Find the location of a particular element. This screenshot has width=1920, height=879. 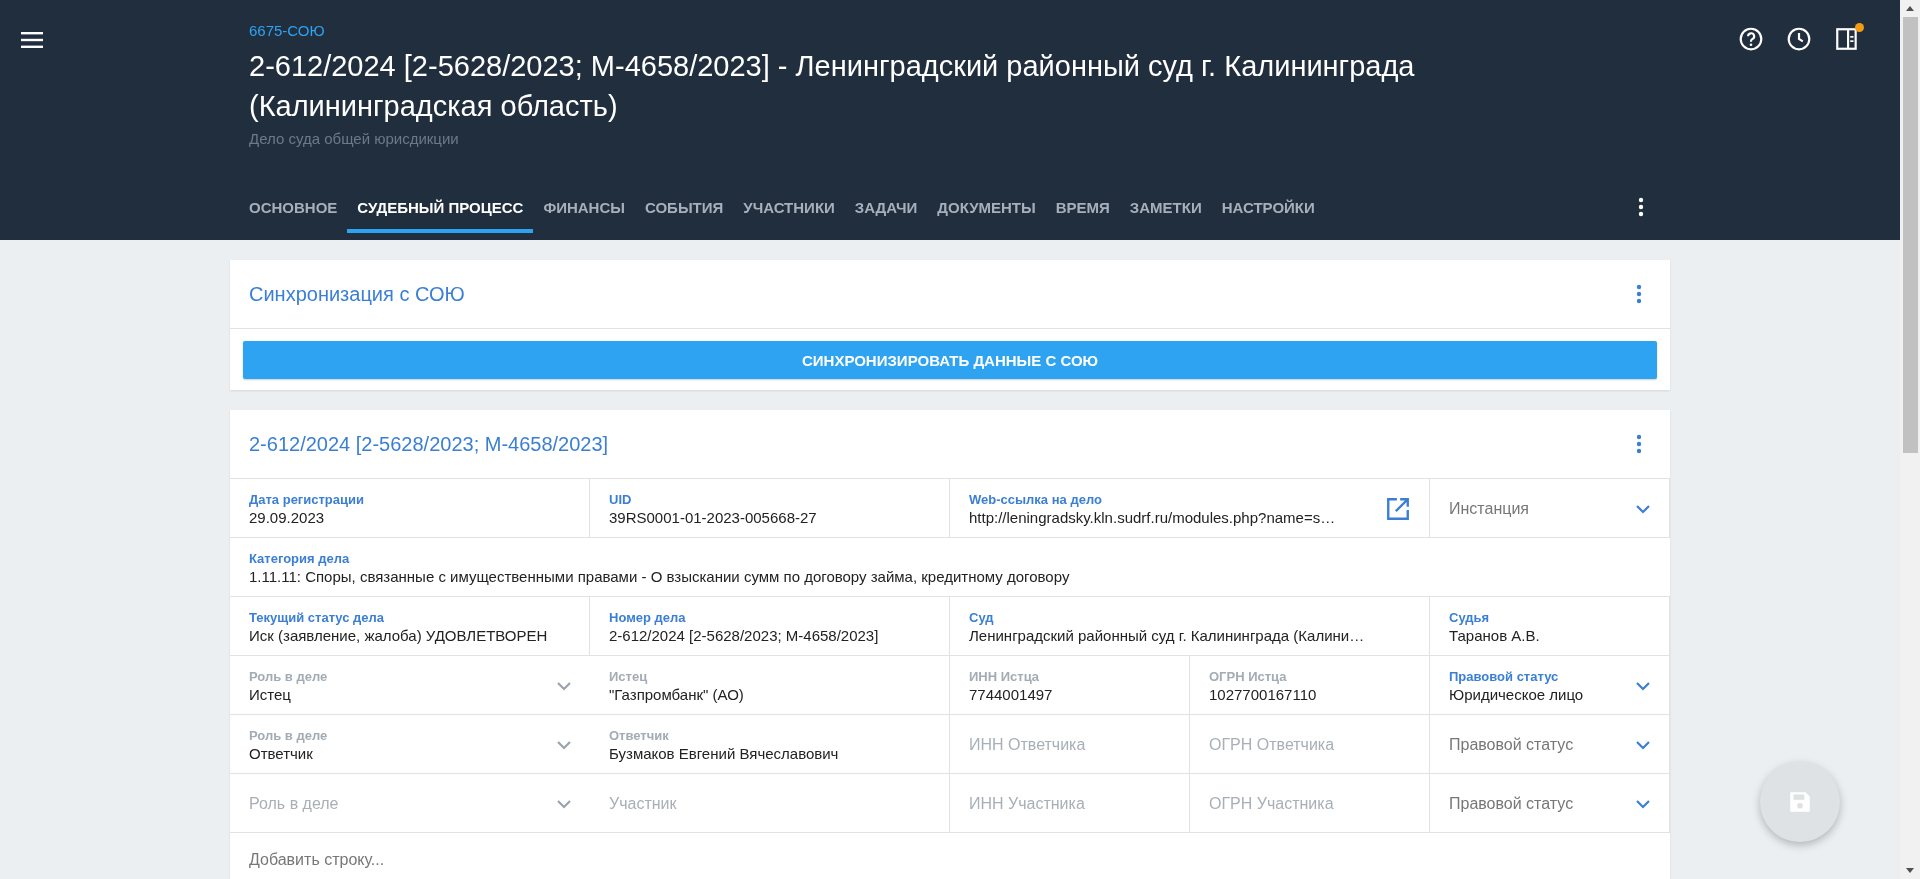

card-title: Синхронизация с СОЮ is located at coordinates (357, 294).